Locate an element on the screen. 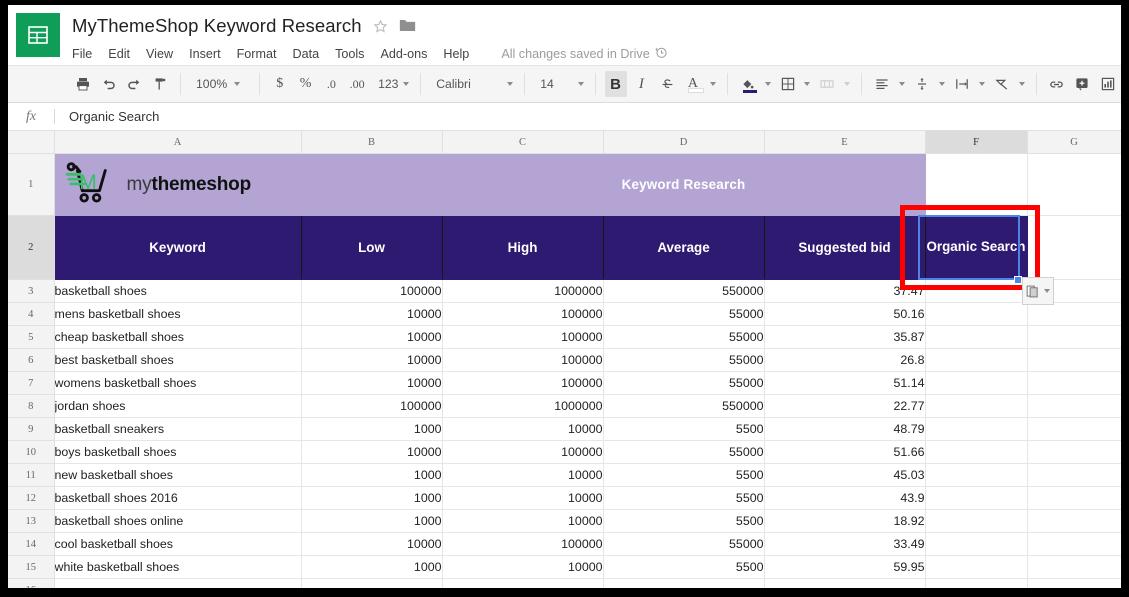  font-family-select: Calibri is located at coordinates (472, 84).